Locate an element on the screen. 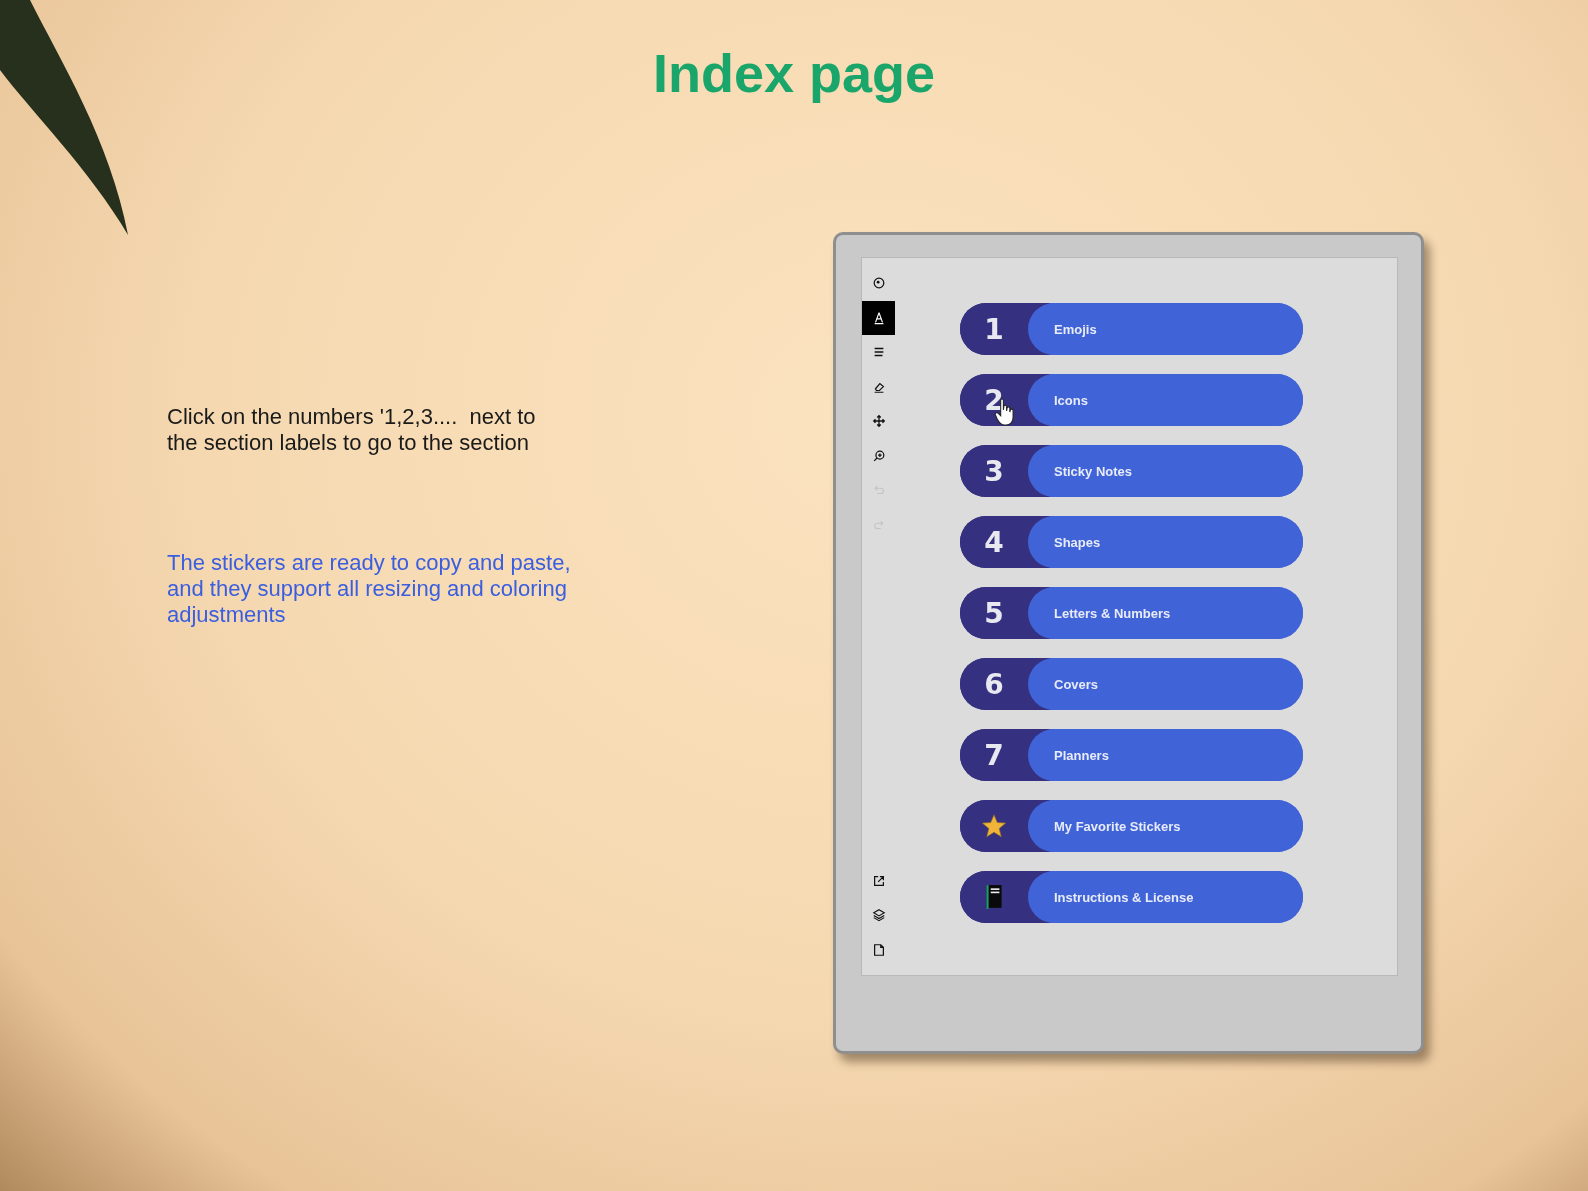 The width and height of the screenshot is (1588, 1191). section-label: Shapes is located at coordinates (1165, 542).